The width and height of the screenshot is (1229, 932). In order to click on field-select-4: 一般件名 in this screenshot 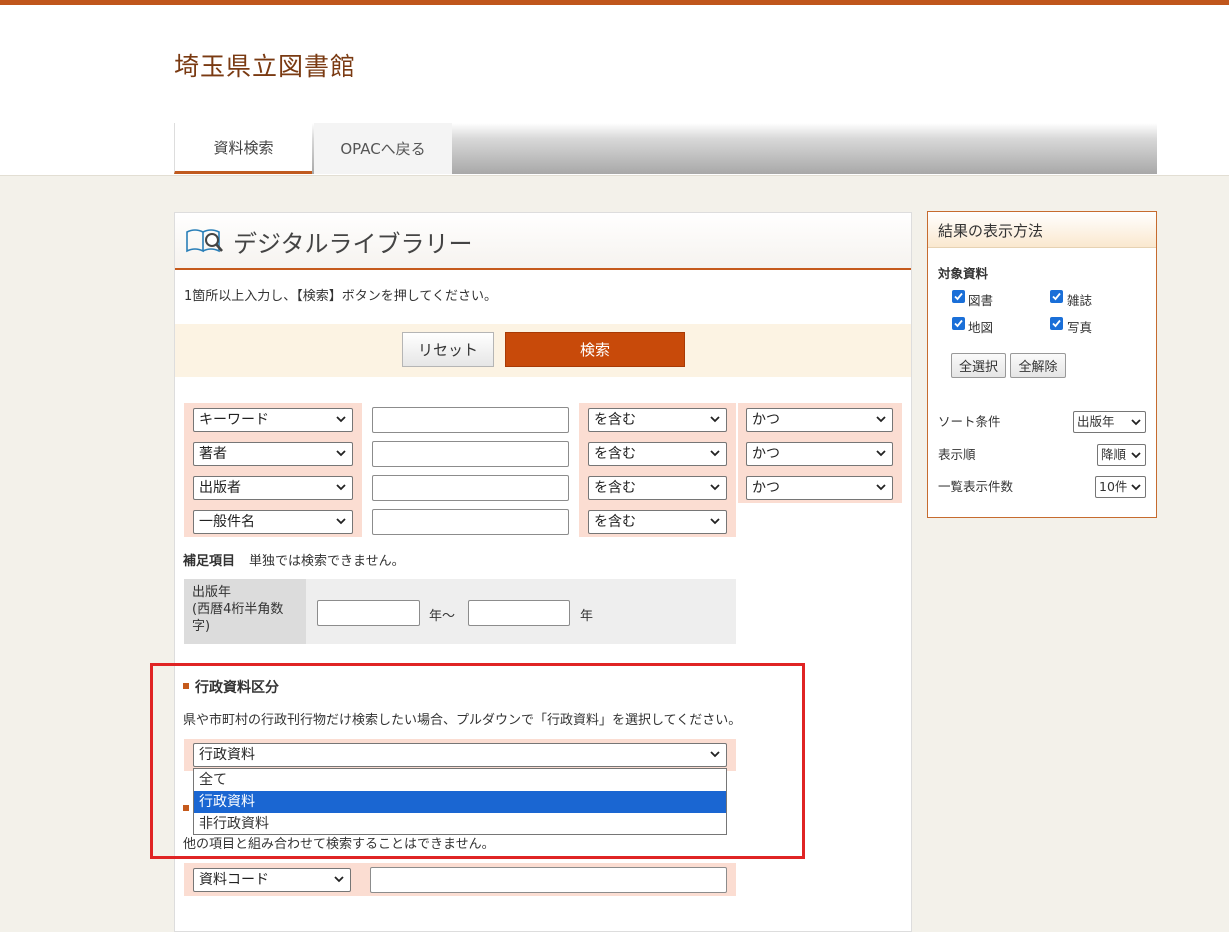, I will do `click(273, 522)`.